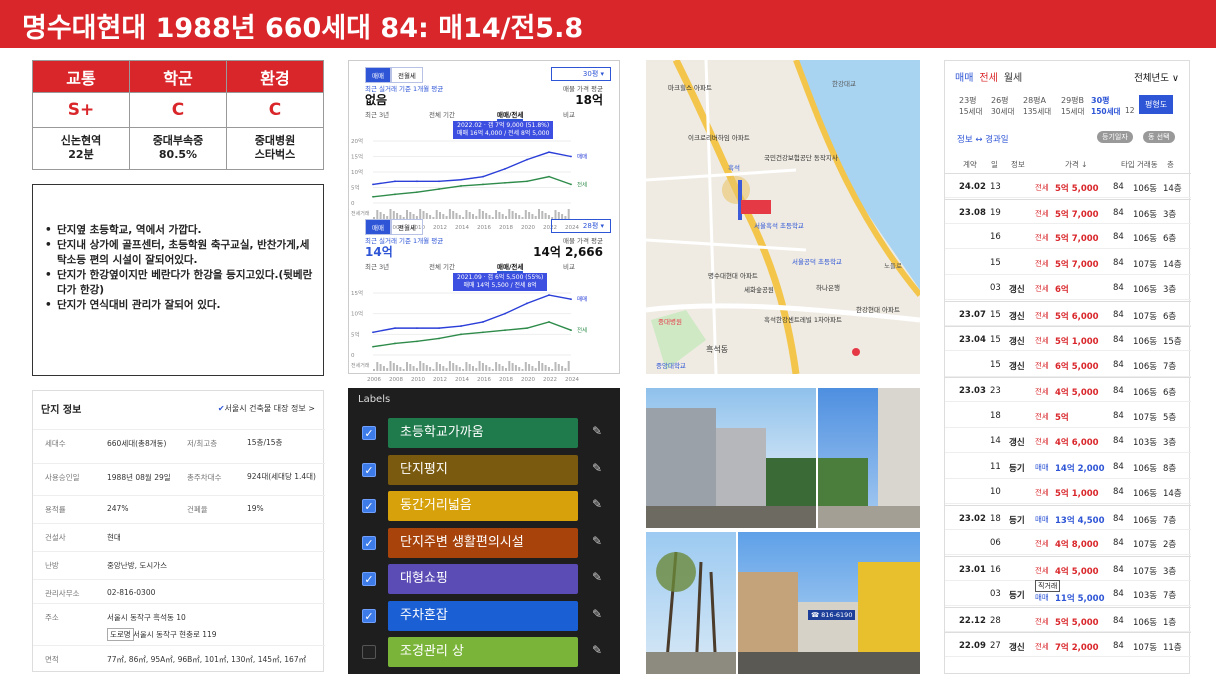 Image resolution: width=1216 pixels, height=684 pixels. Describe the element at coordinates (1017, 468) in the screenshot. I see `tx-tag: 등기` at that location.